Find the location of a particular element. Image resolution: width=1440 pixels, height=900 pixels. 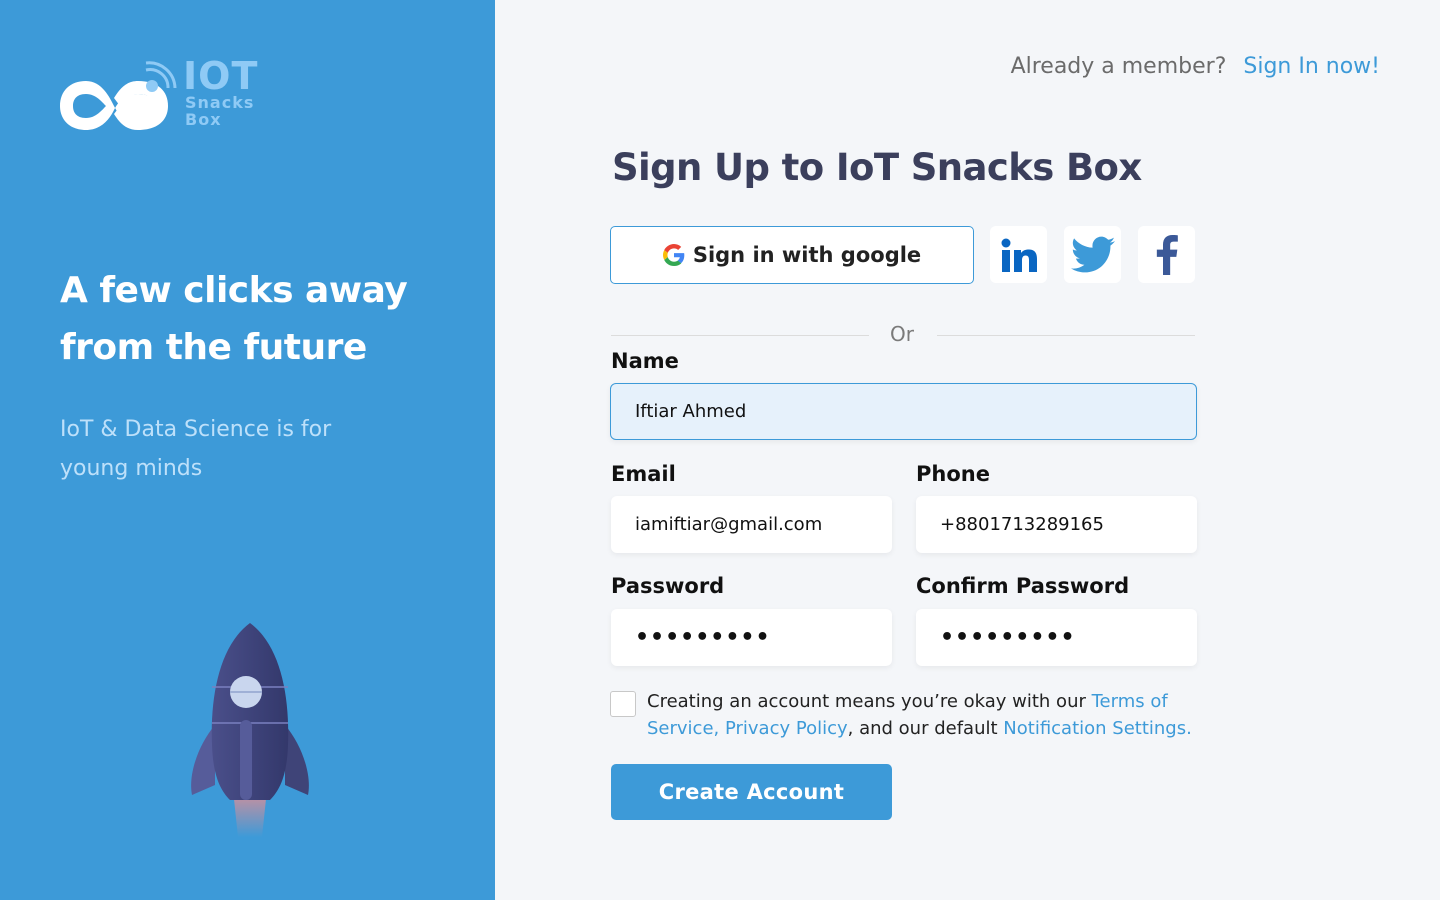

phone-label: Phone is located at coordinates (953, 474).